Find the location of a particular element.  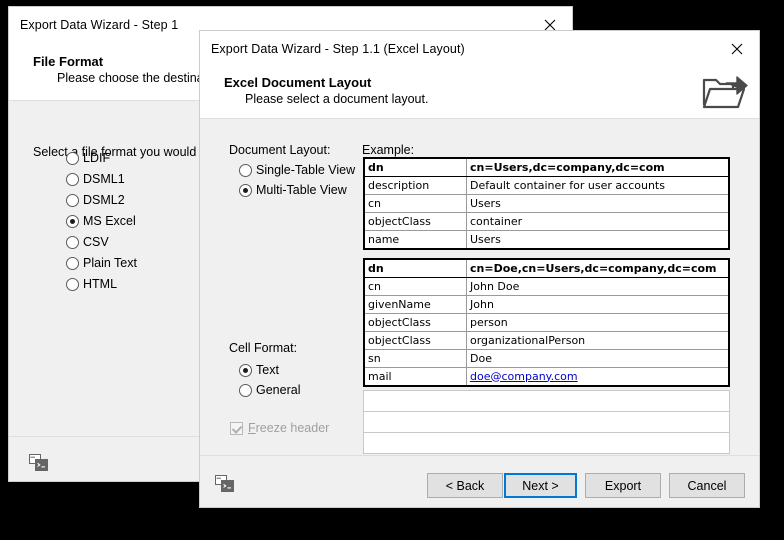

table-cell-value: person is located at coordinates (598, 322).